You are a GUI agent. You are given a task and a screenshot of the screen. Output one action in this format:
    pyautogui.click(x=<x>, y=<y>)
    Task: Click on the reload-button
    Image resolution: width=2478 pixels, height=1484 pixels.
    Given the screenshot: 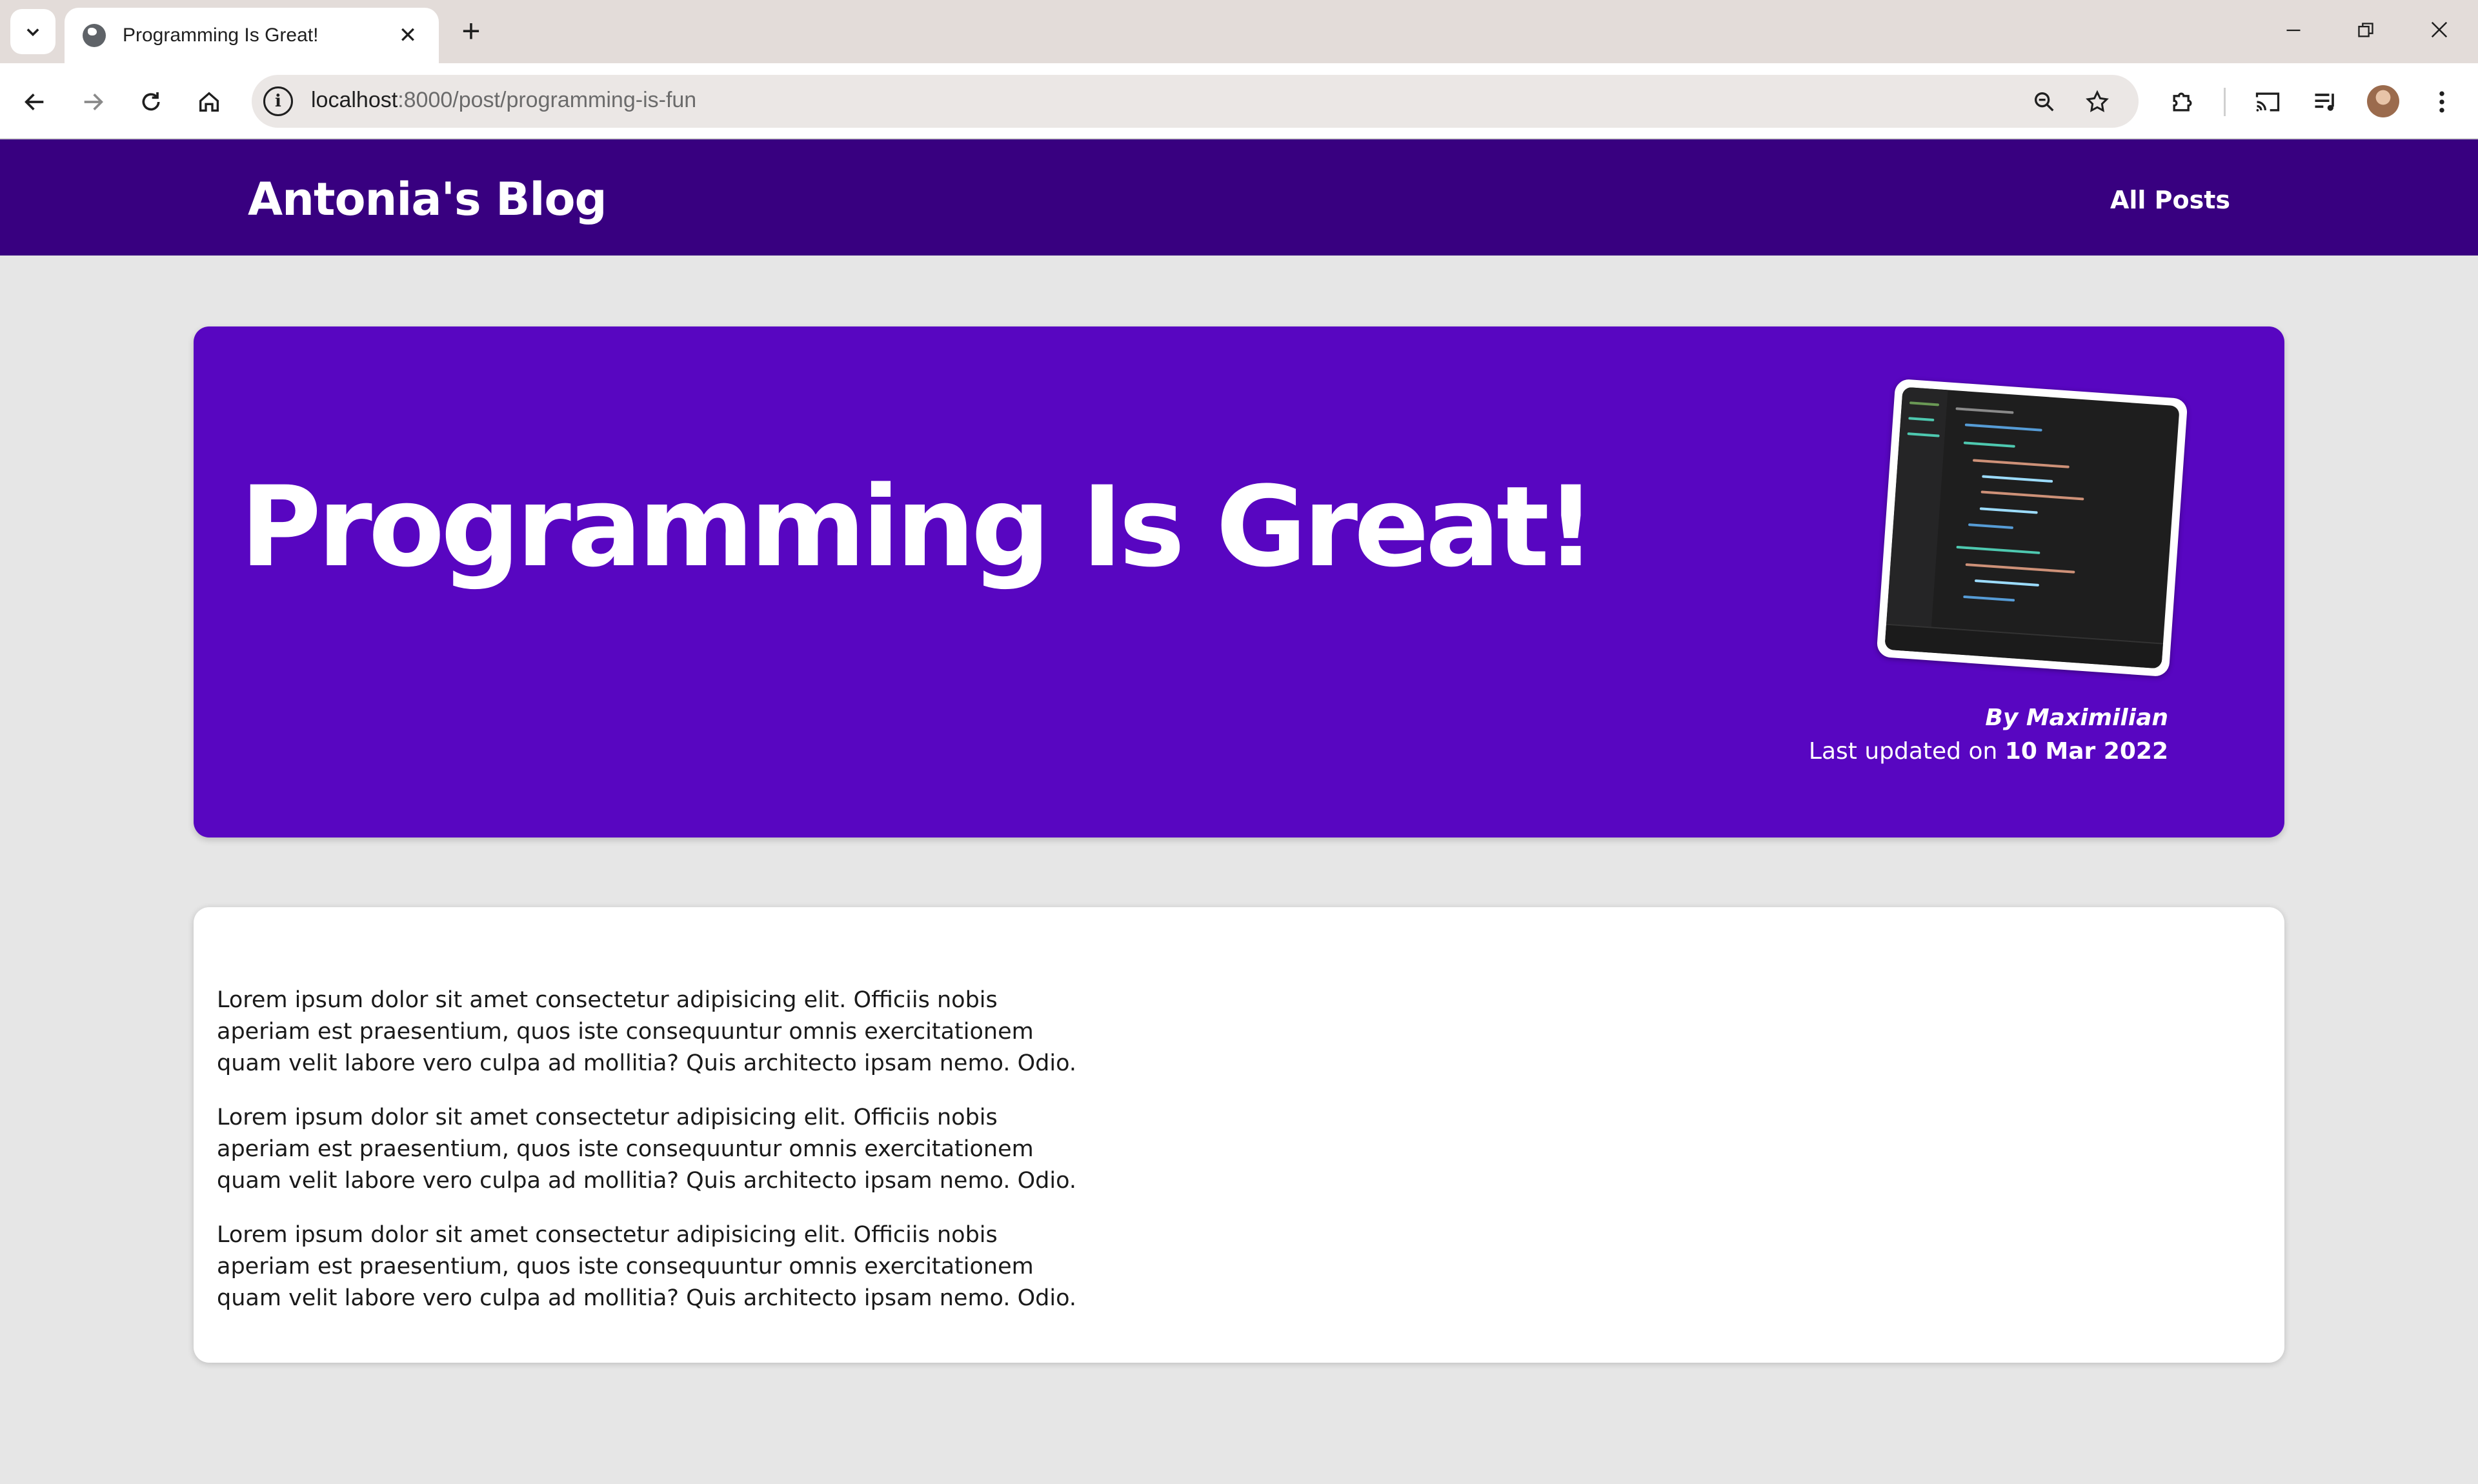 What is the action you would take?
    pyautogui.click(x=151, y=102)
    